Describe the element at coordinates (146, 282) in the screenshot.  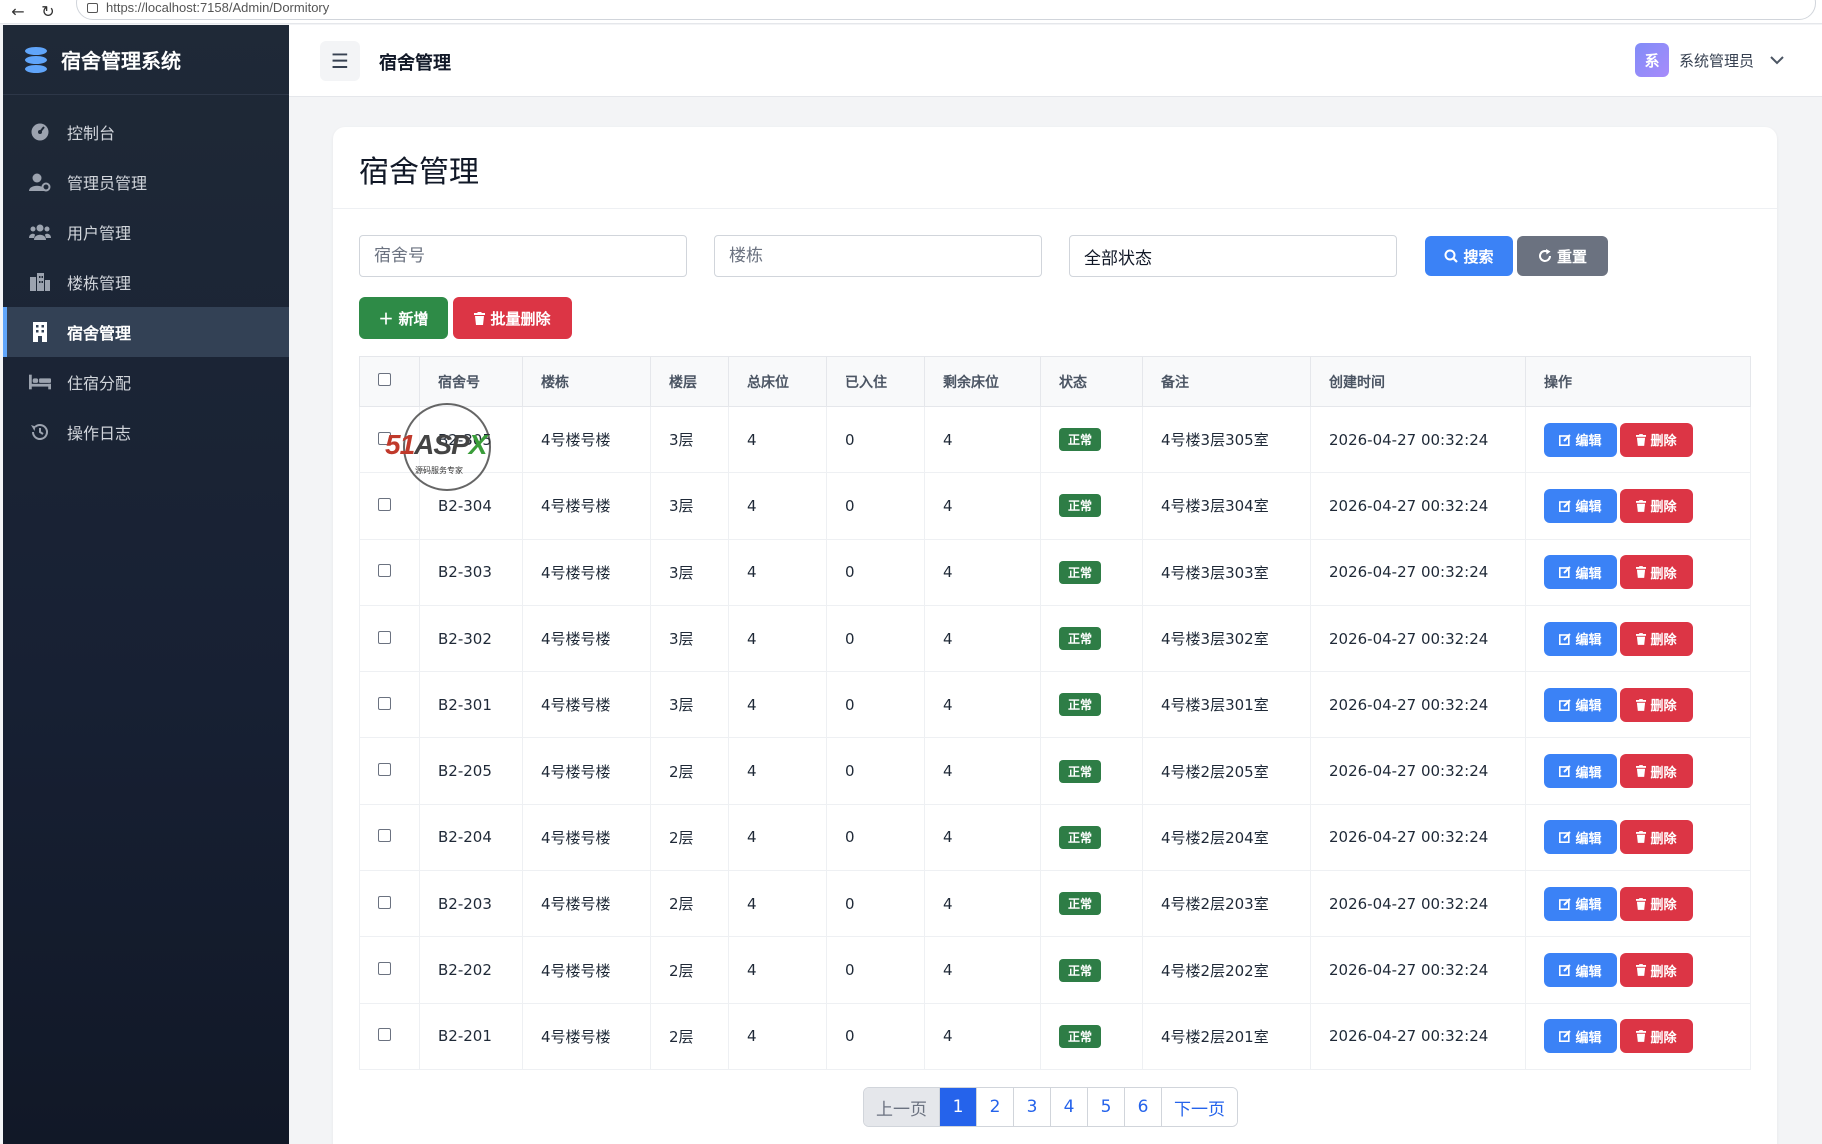
I see `sidebar-item-buildings: 楼栋管理` at that location.